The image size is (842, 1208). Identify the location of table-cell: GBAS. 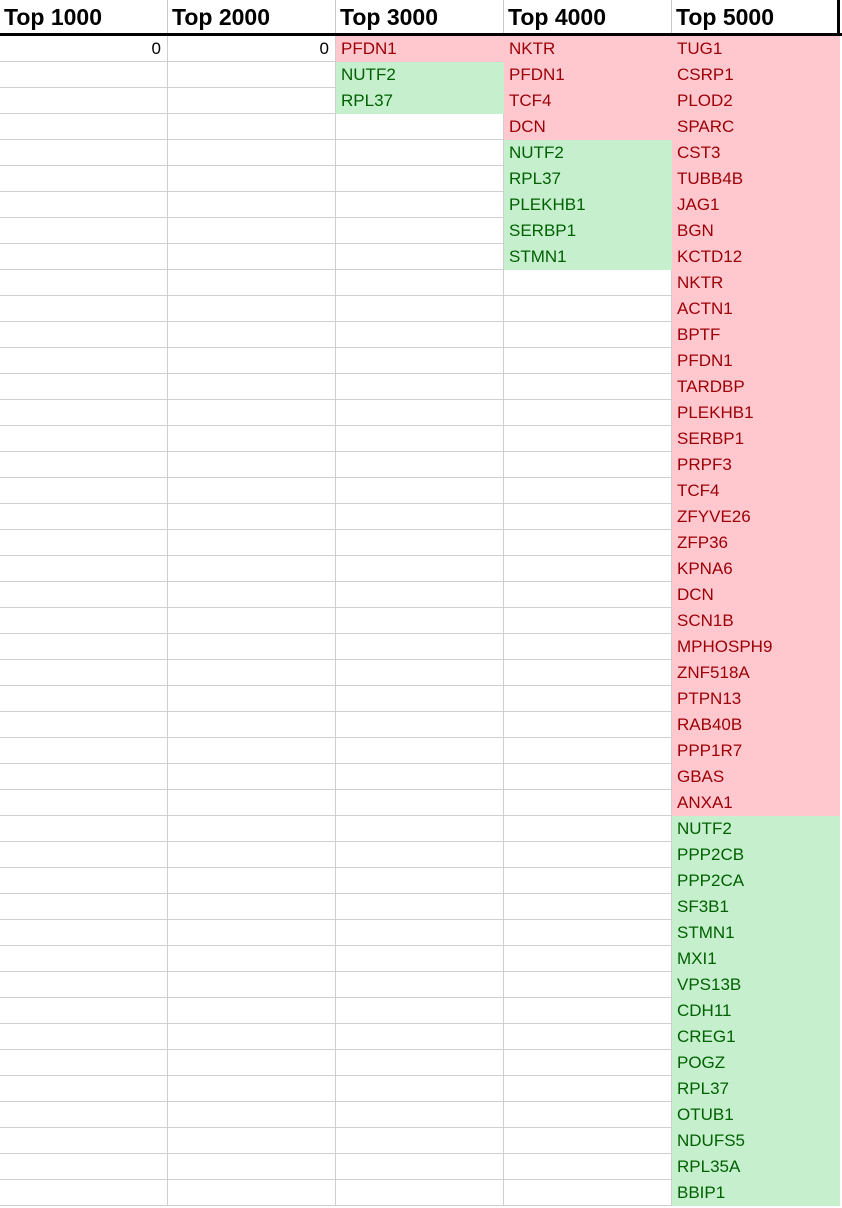
(756, 777).